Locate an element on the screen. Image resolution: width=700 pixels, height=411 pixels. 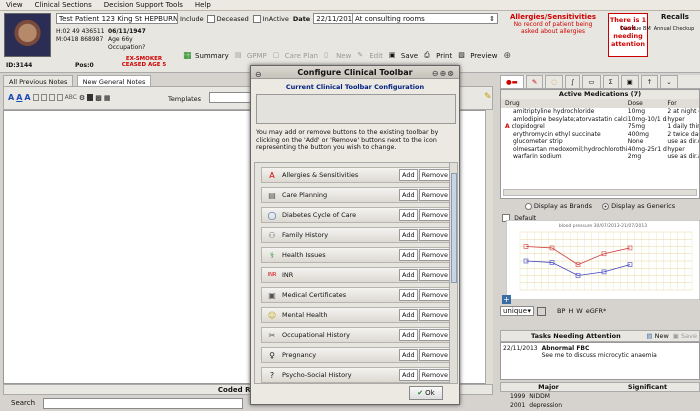
brush-icon: ✎ is located at coordinates (488, 97).